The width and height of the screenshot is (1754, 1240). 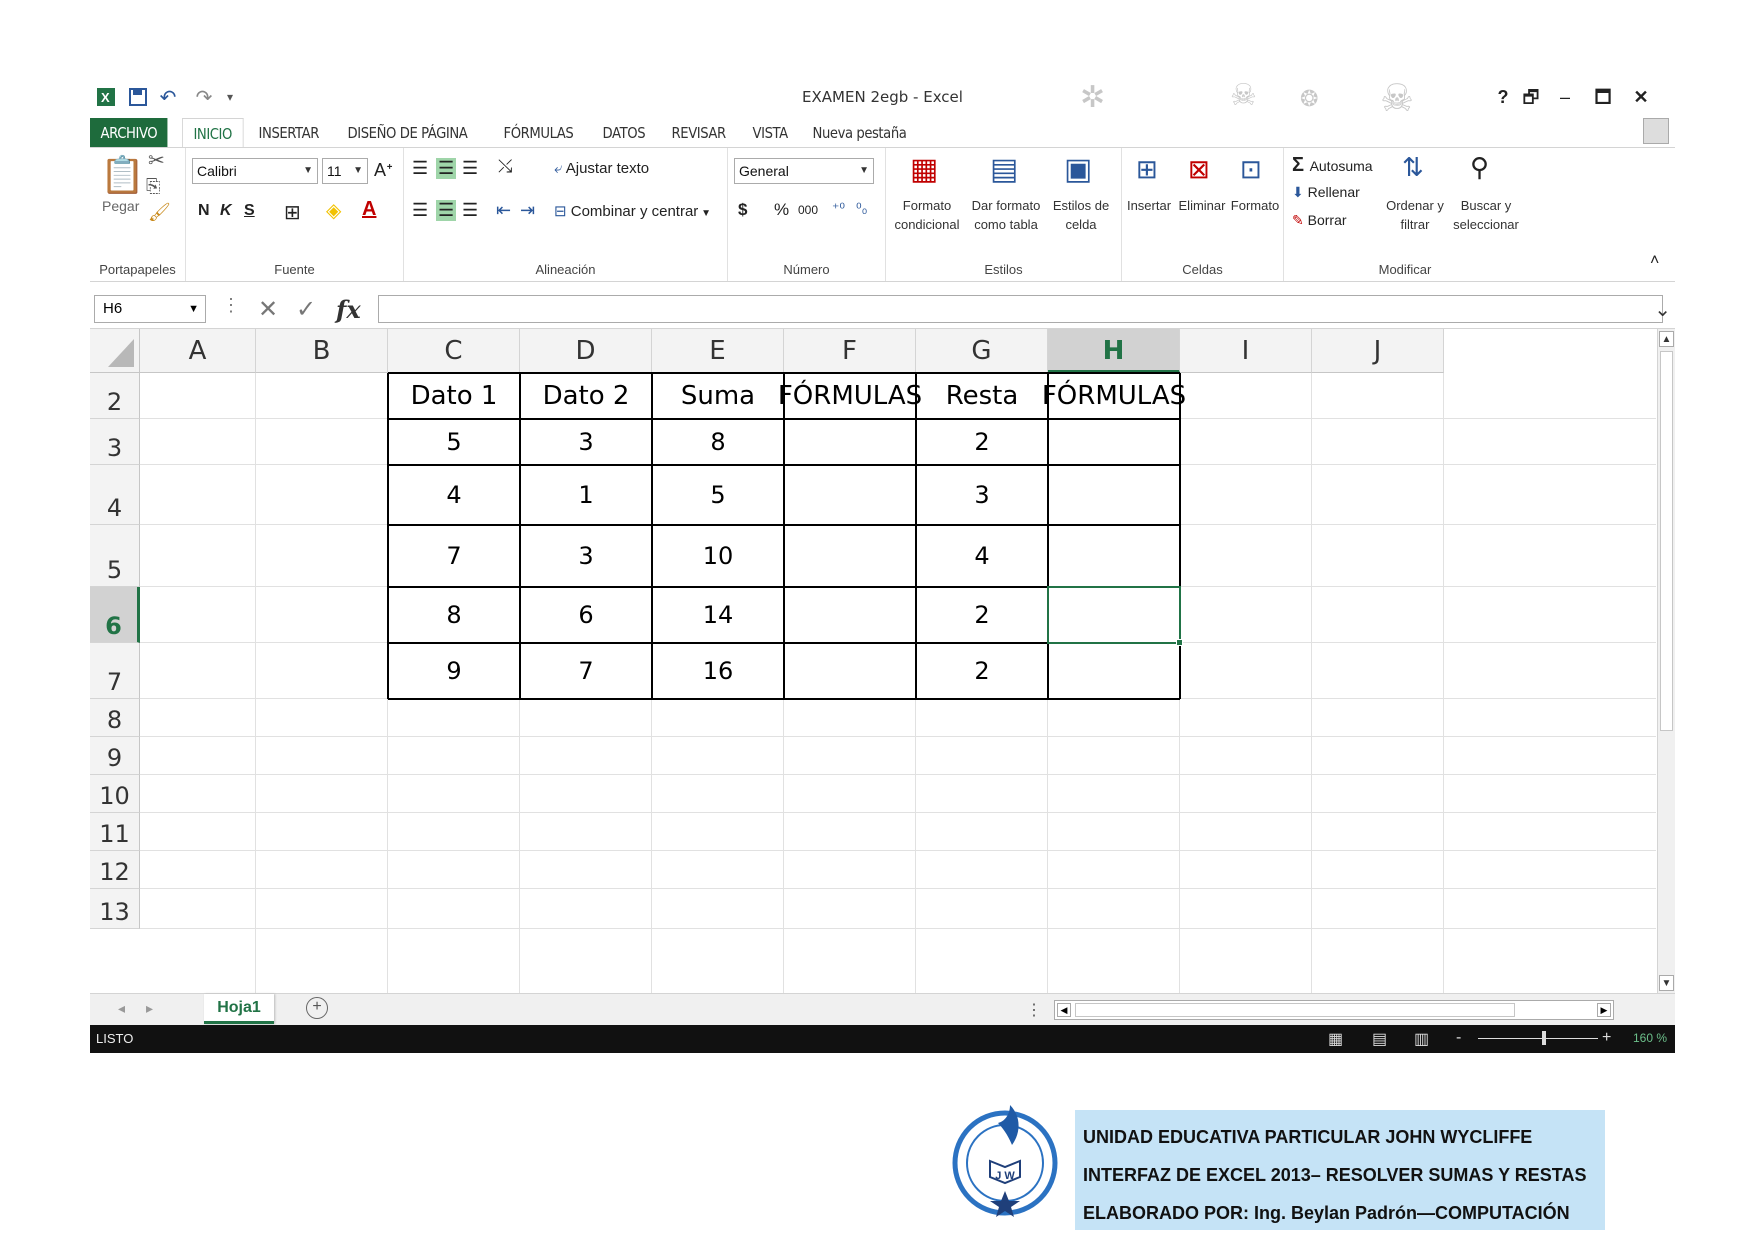 What do you see at coordinates (1202, 205) in the screenshot?
I see `delete-cells-button: Eliminar` at bounding box center [1202, 205].